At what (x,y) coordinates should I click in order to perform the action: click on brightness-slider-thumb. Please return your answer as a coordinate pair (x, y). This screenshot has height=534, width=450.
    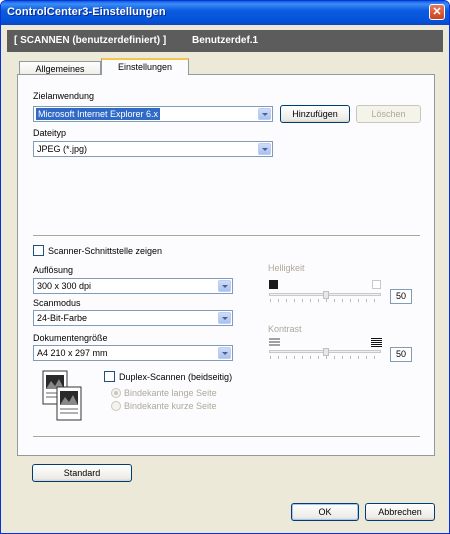
    Looking at the image, I should click on (326, 295).